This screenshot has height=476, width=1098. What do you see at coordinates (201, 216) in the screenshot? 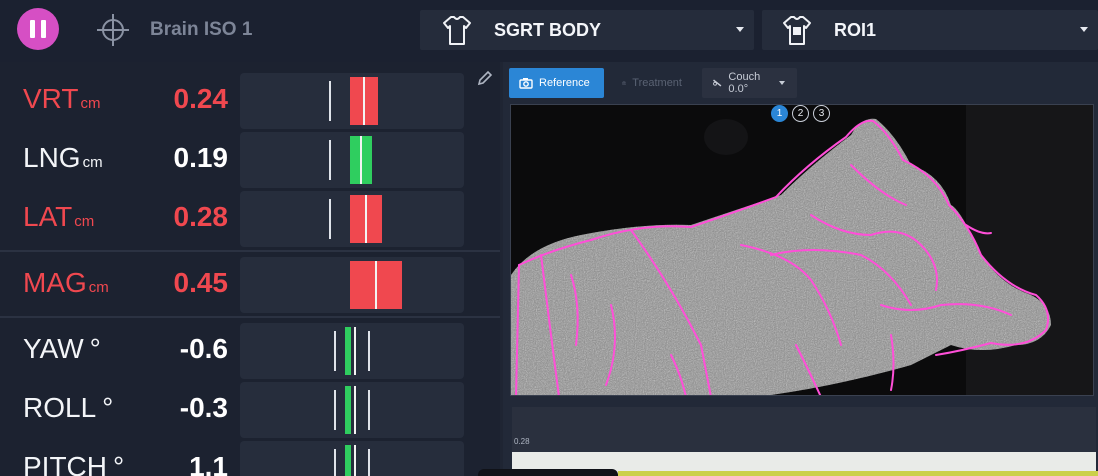
I see `metric-value: 0.28` at bounding box center [201, 216].